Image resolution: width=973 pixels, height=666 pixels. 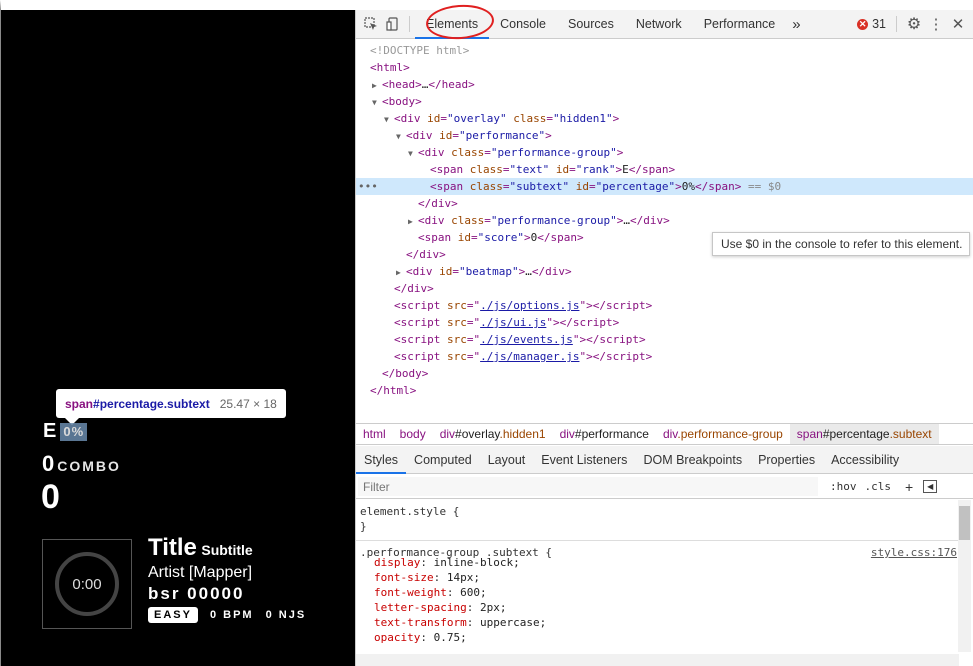 What do you see at coordinates (664, 169) in the screenshot?
I see `dom-line: <span class="text" id="rank">E</span>` at bounding box center [664, 169].